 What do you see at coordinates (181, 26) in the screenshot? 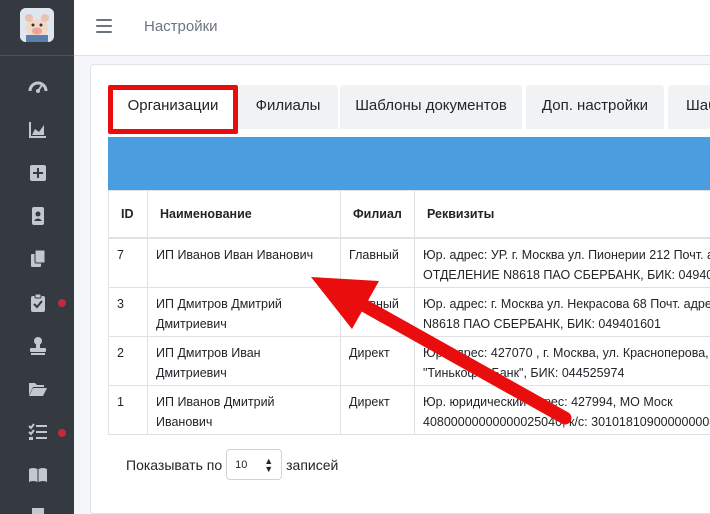
I see `page-title: Настройки` at bounding box center [181, 26].